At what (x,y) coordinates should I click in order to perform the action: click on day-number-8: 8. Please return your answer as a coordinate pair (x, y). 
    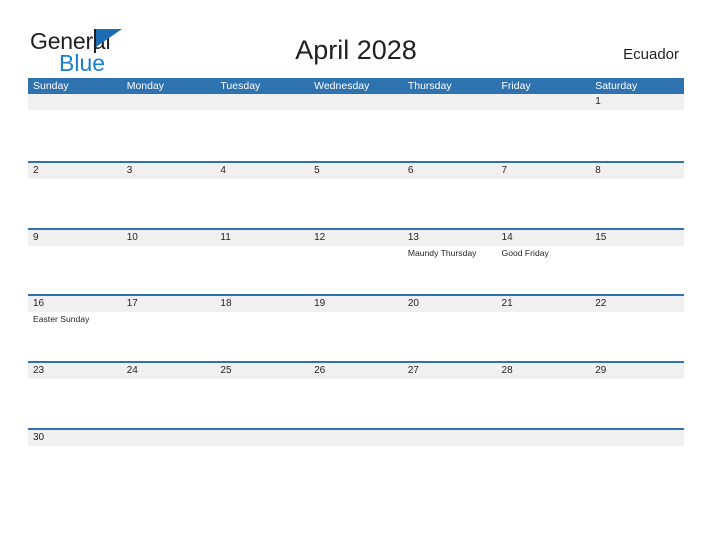
    Looking at the image, I should click on (637, 171).